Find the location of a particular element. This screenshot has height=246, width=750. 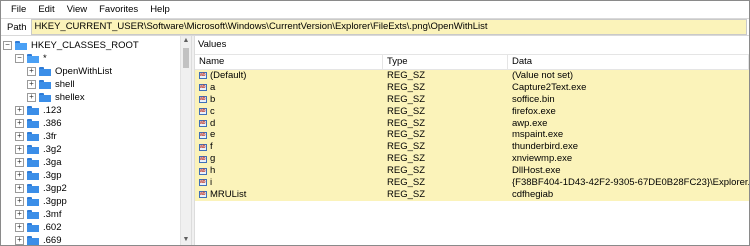

tree-scrollbar: ▲ ▼ is located at coordinates (185, 140).